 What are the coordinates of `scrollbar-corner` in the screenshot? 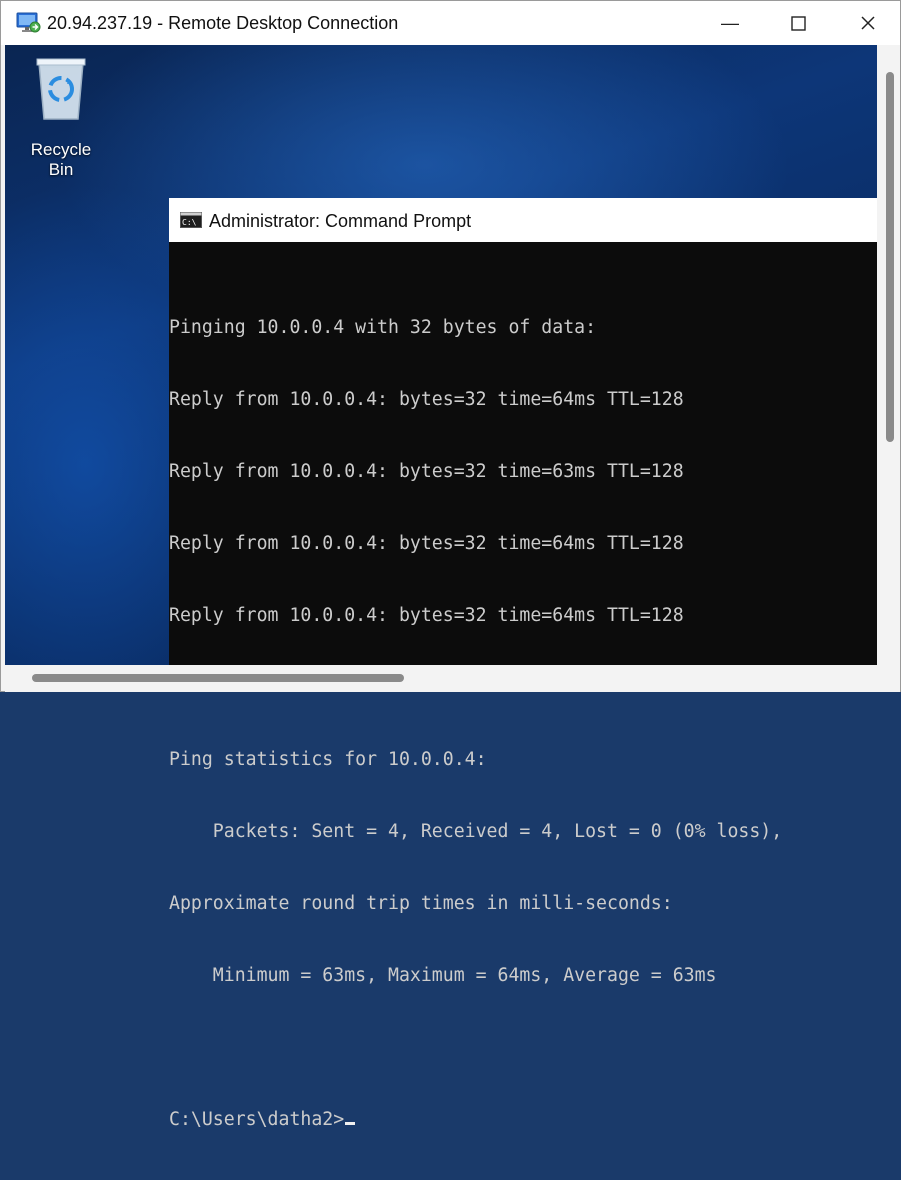 It's located at (888, 678).